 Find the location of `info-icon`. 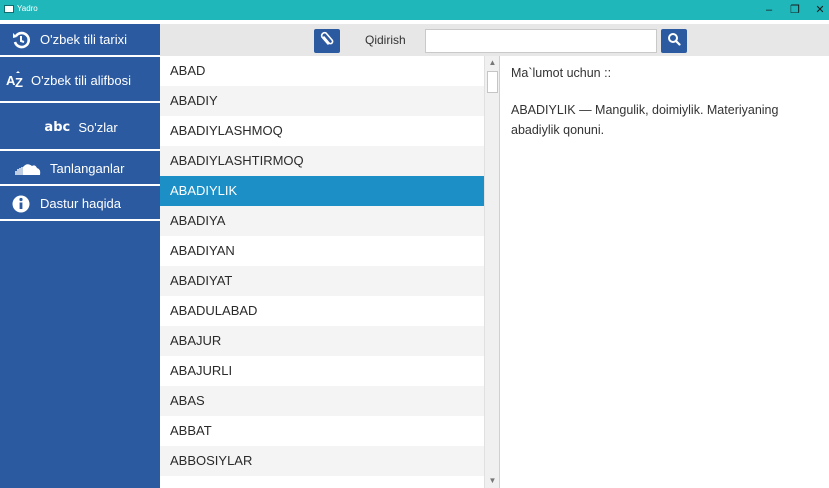

info-icon is located at coordinates (21, 204).